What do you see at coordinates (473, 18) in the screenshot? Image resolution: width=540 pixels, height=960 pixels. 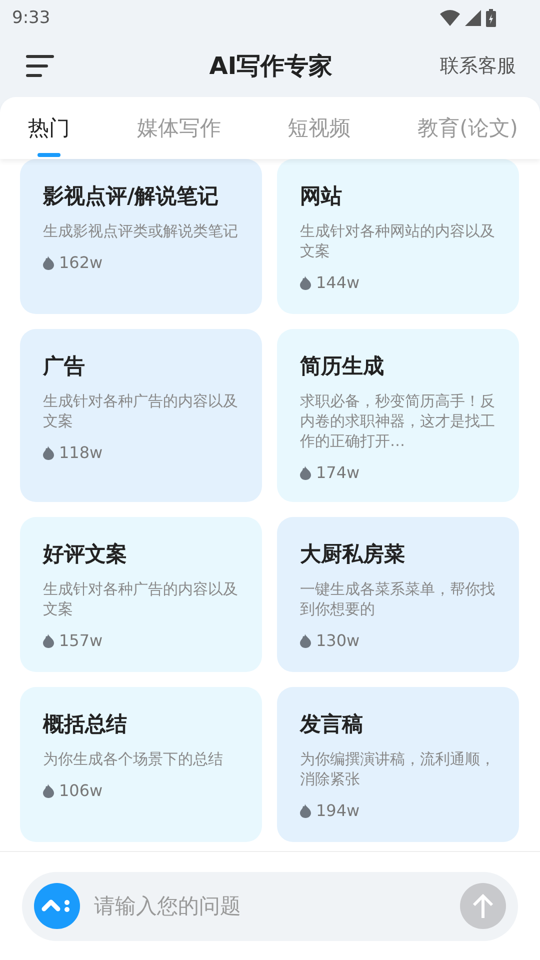 I see `signal-icon` at bounding box center [473, 18].